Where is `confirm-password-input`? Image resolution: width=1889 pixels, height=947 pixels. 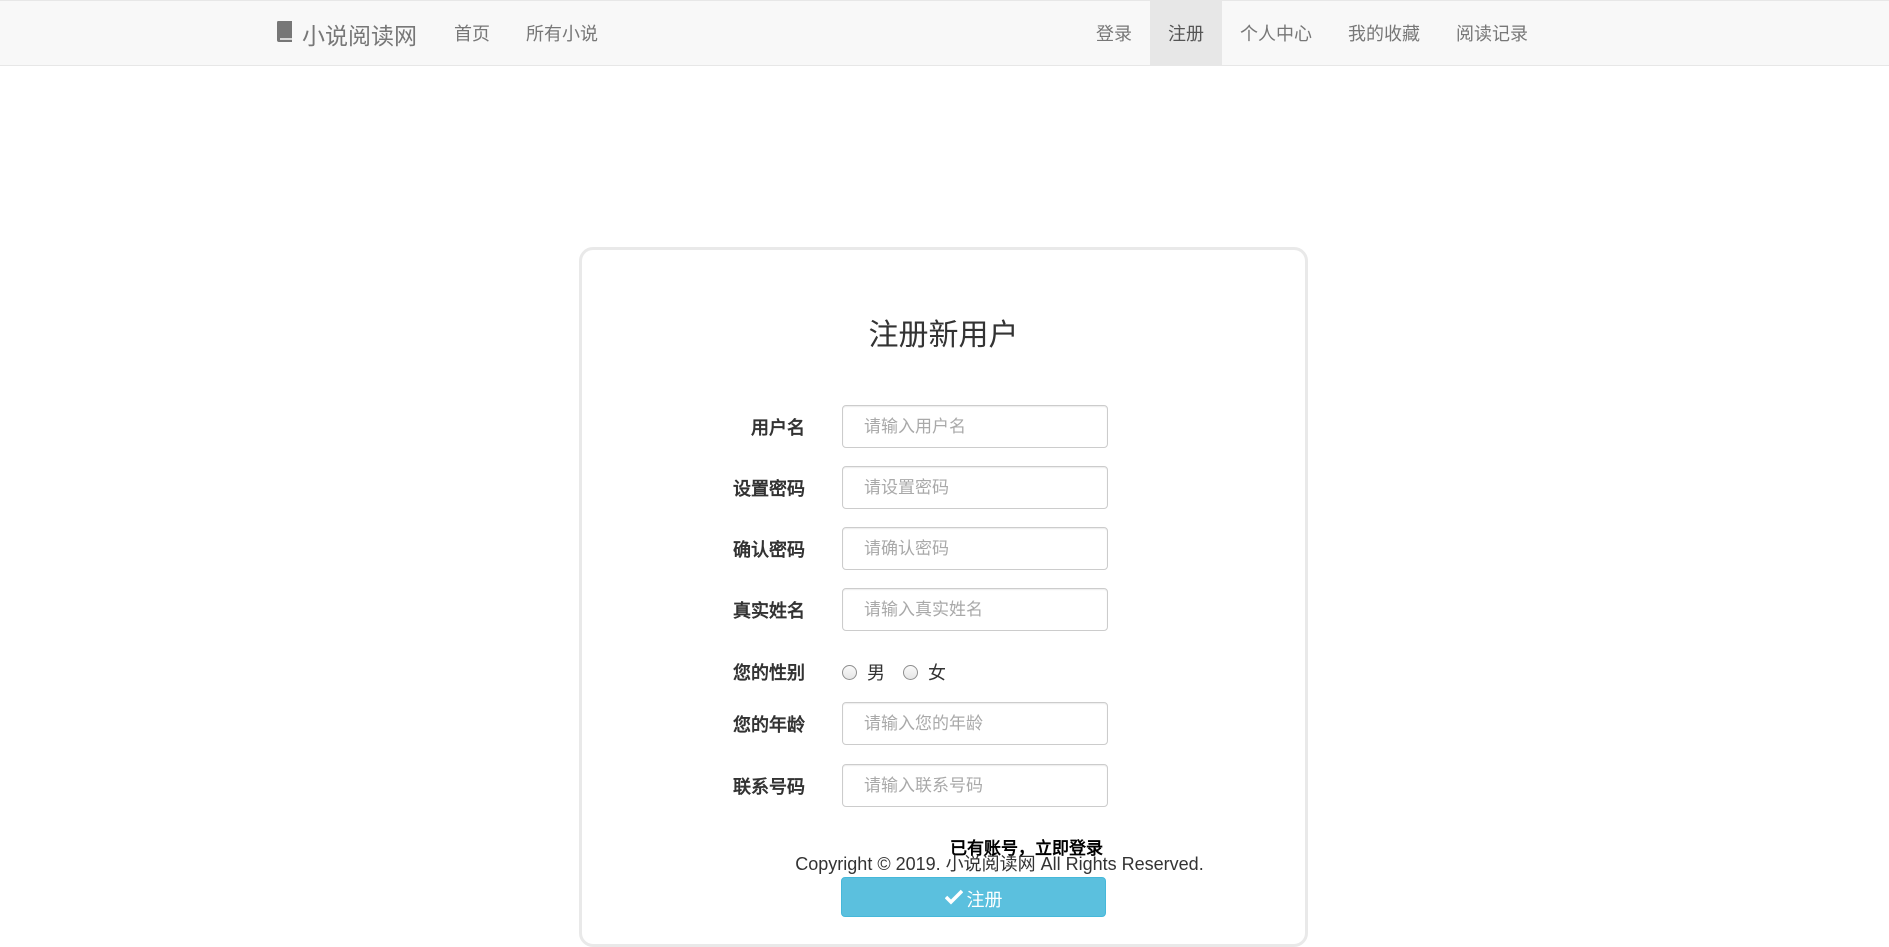 confirm-password-input is located at coordinates (975, 548).